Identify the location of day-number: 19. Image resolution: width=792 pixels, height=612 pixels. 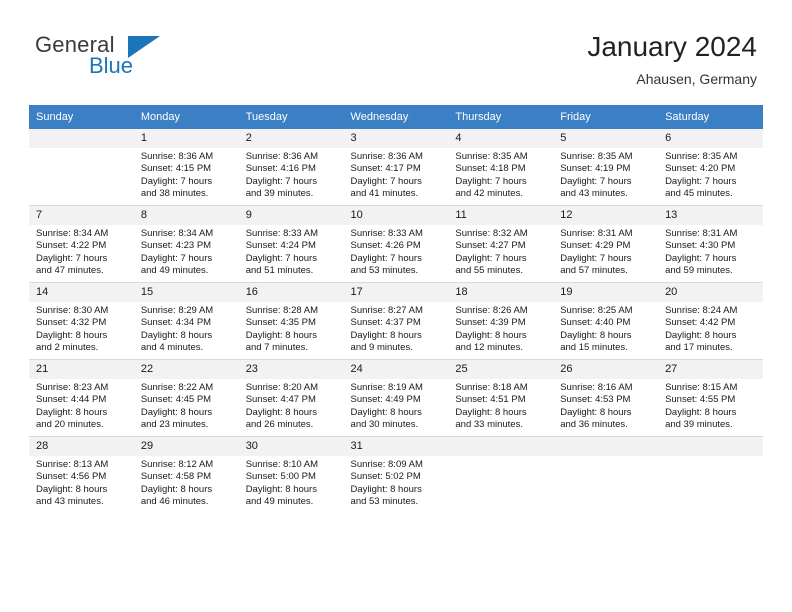
(606, 292).